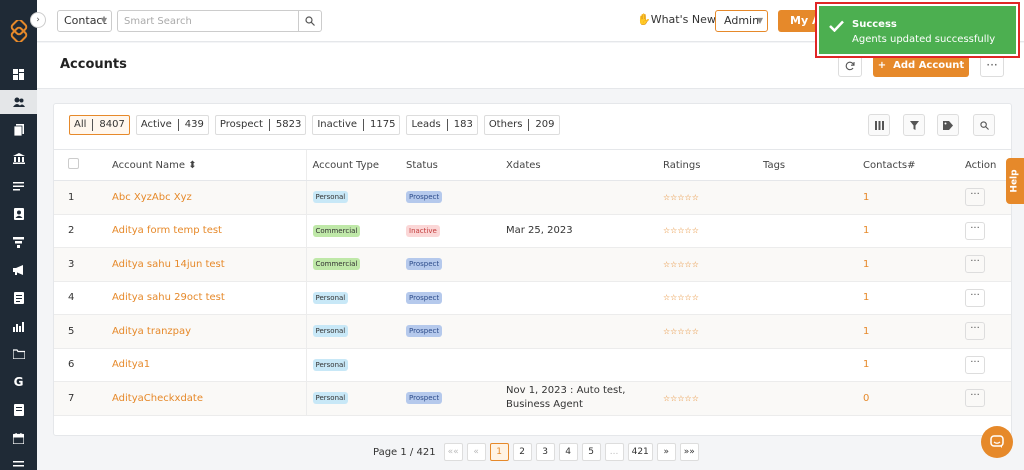 Image resolution: width=1024 pixels, height=470 pixels. Describe the element at coordinates (355, 331) in the screenshot. I see `account-type-cell: Personal` at that location.